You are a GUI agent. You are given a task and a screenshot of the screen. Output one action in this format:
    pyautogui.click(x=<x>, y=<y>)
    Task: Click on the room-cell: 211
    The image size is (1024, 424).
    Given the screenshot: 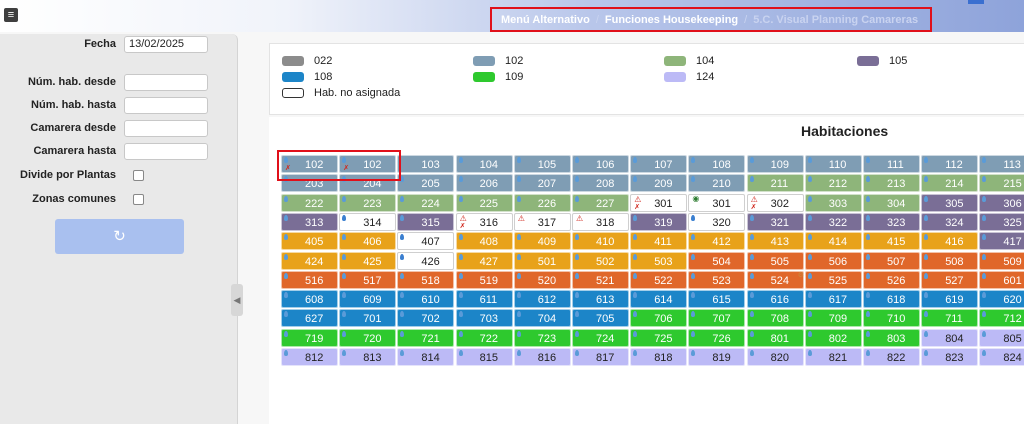 What is the action you would take?
    pyautogui.click(x=775, y=183)
    